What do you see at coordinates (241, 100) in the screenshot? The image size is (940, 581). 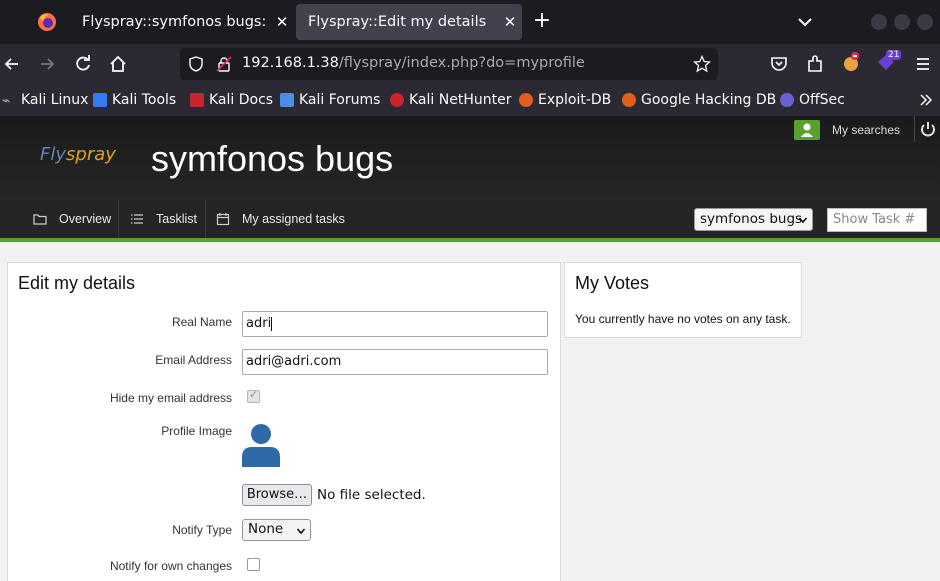 I see `bookmark-label: Kali Docs` at bounding box center [241, 100].